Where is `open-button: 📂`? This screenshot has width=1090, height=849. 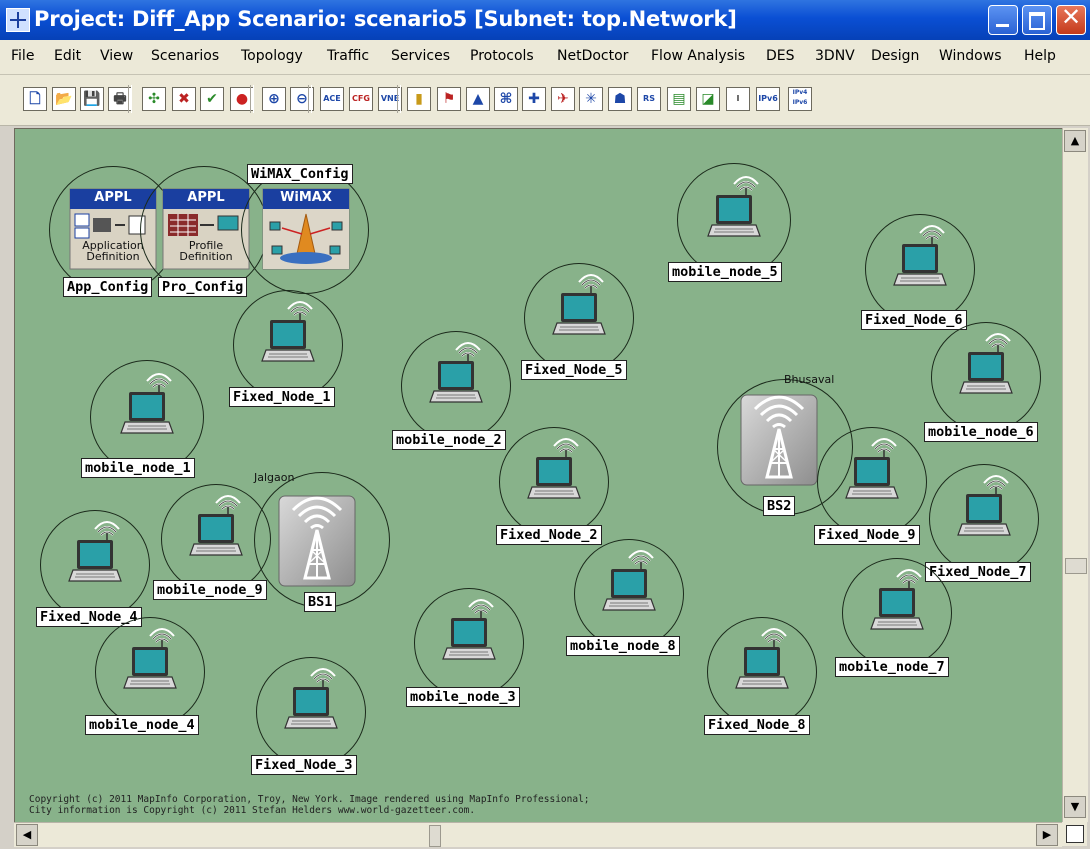 open-button: 📂 is located at coordinates (64, 99).